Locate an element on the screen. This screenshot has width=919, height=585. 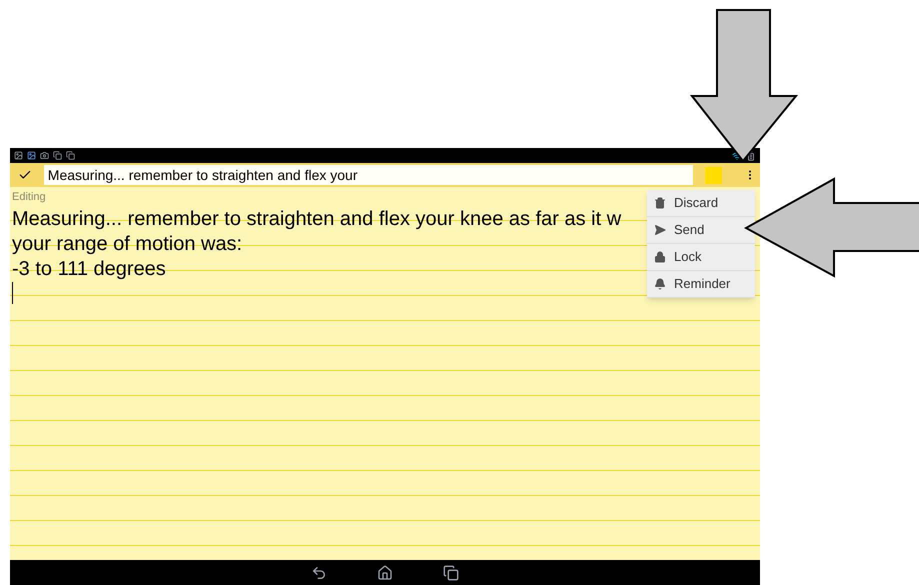
recent-apps-button is located at coordinates (451, 572).